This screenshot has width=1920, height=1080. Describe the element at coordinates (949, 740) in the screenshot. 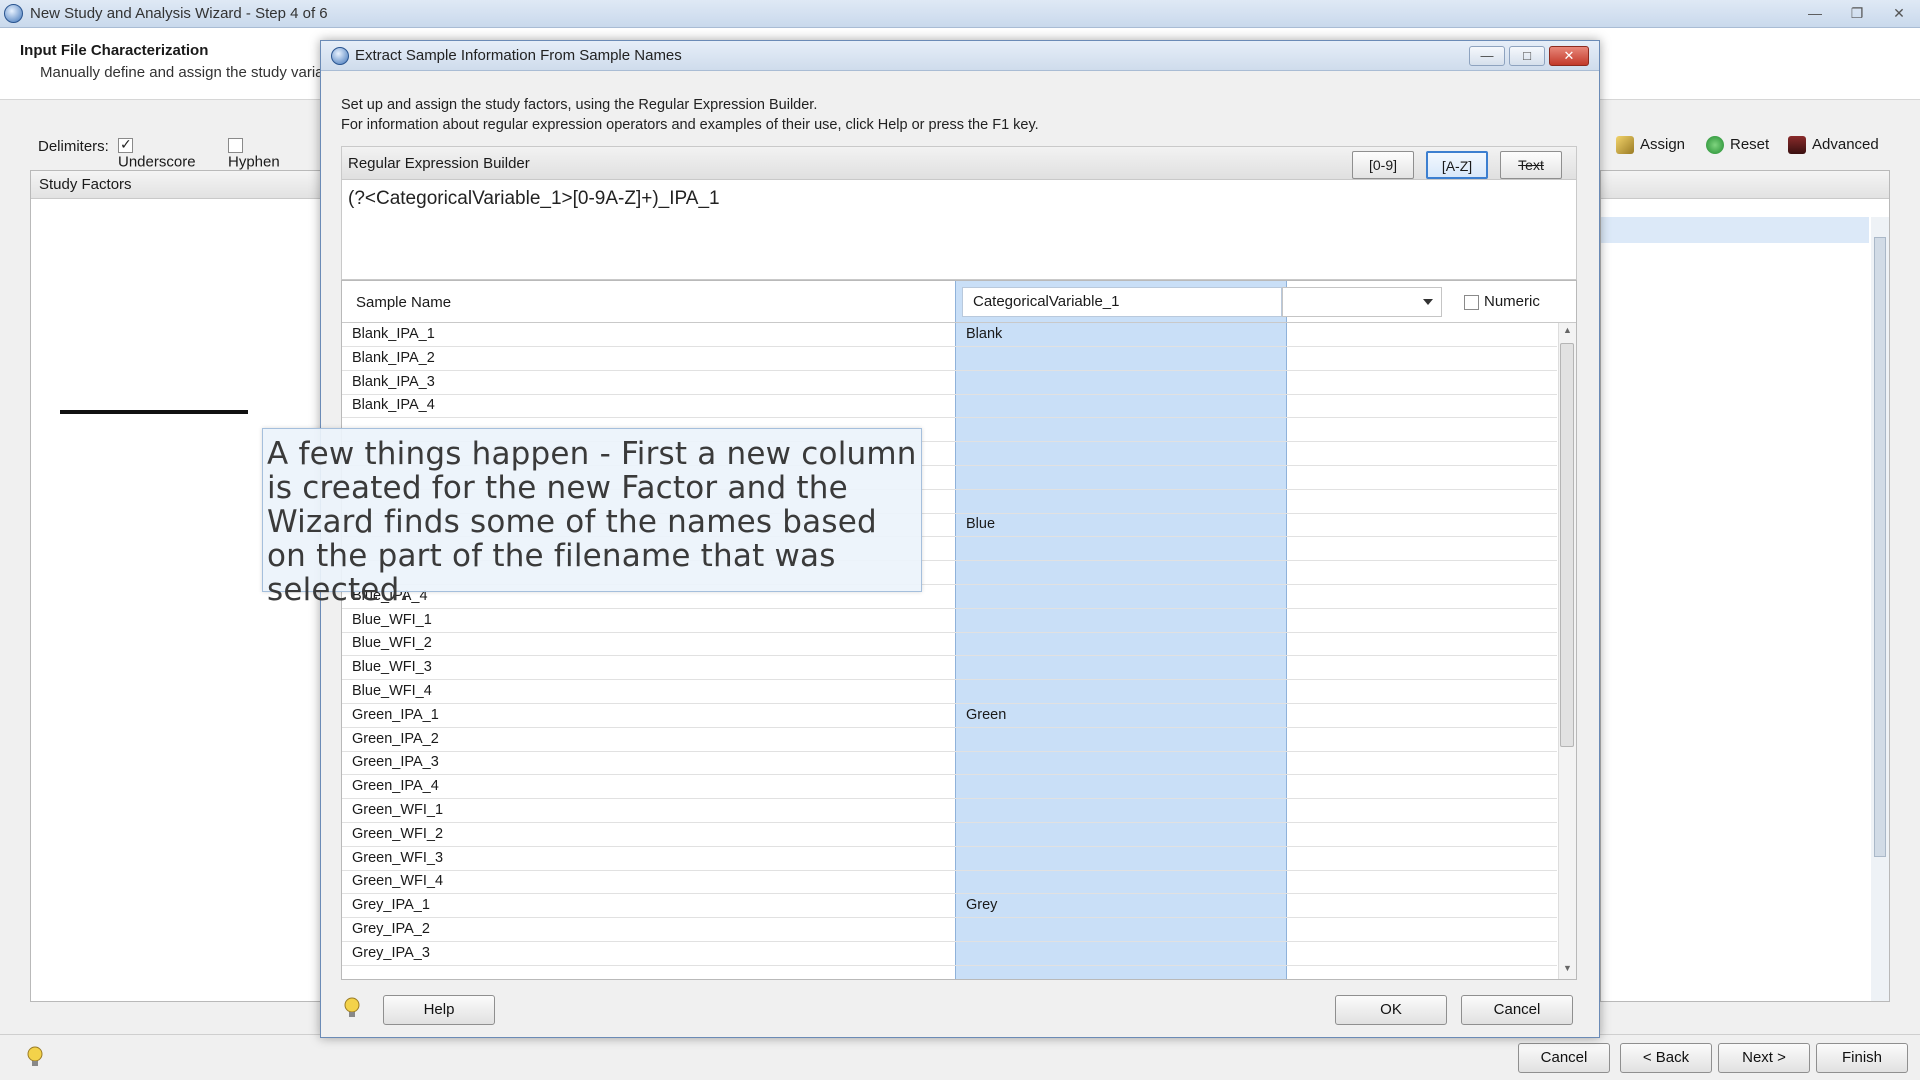

I see `table-row: Green_IPA_2` at that location.